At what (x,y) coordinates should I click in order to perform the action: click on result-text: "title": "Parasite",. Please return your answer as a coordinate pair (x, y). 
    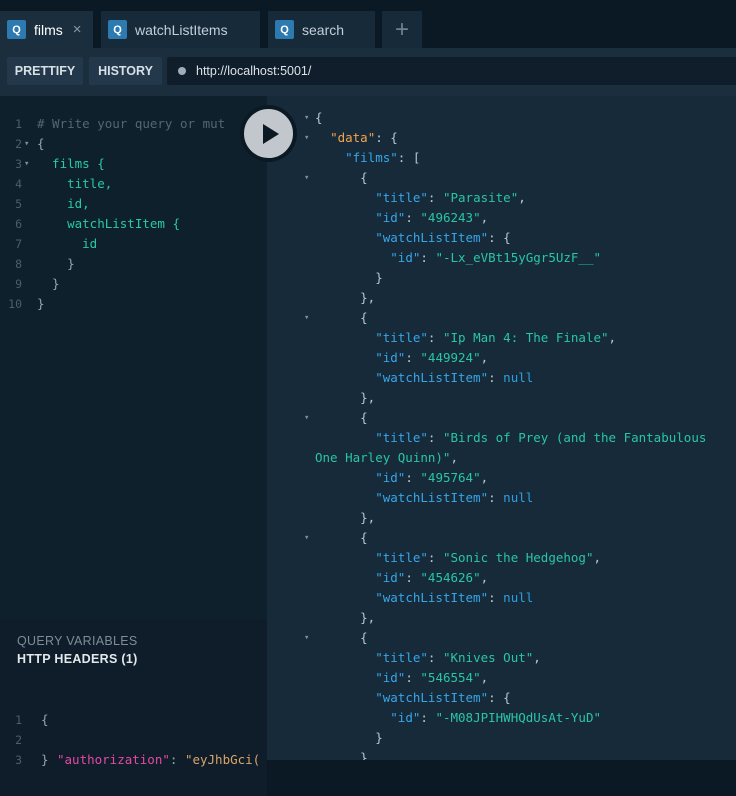
    Looking at the image, I should click on (450, 197).